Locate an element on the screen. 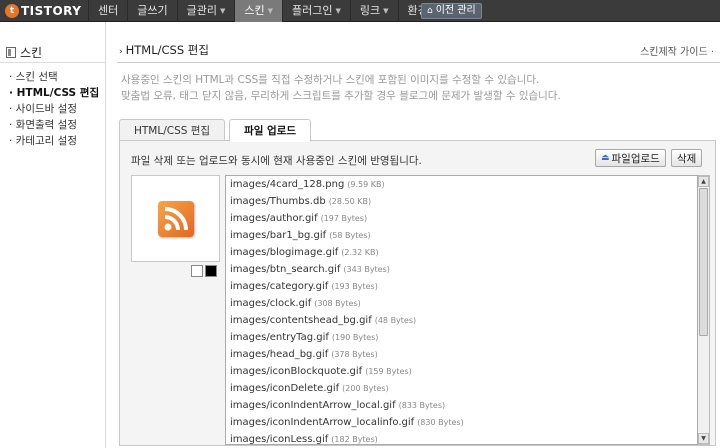 This screenshot has height=448, width=720. delete-button: 삭제 is located at coordinates (687, 158).